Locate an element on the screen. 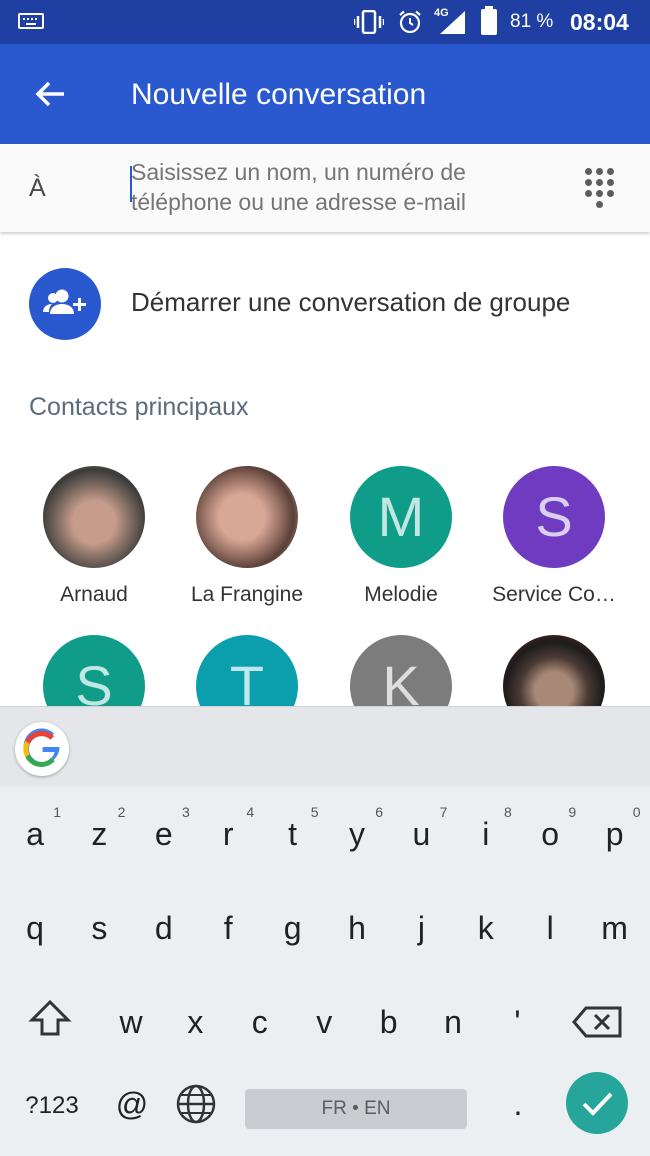  key-p: 0p is located at coordinates (615, 834).